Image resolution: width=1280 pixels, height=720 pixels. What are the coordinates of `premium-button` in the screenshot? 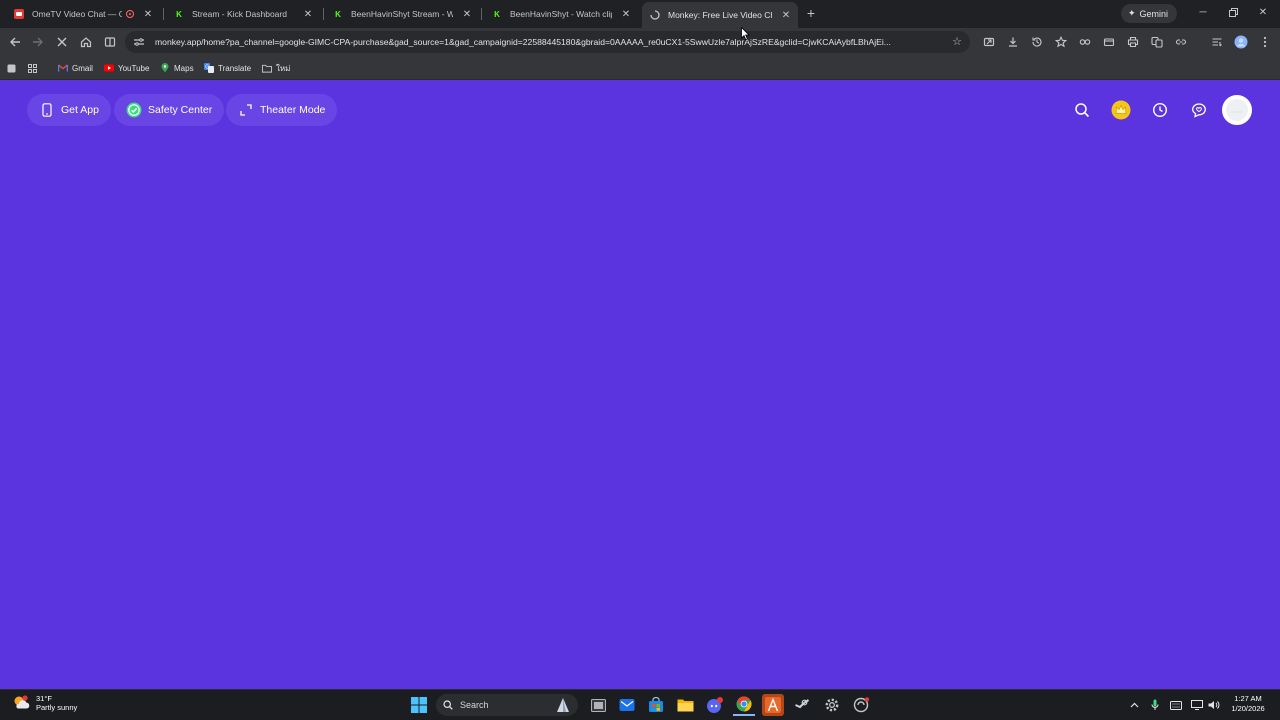 It's located at (1121, 110).